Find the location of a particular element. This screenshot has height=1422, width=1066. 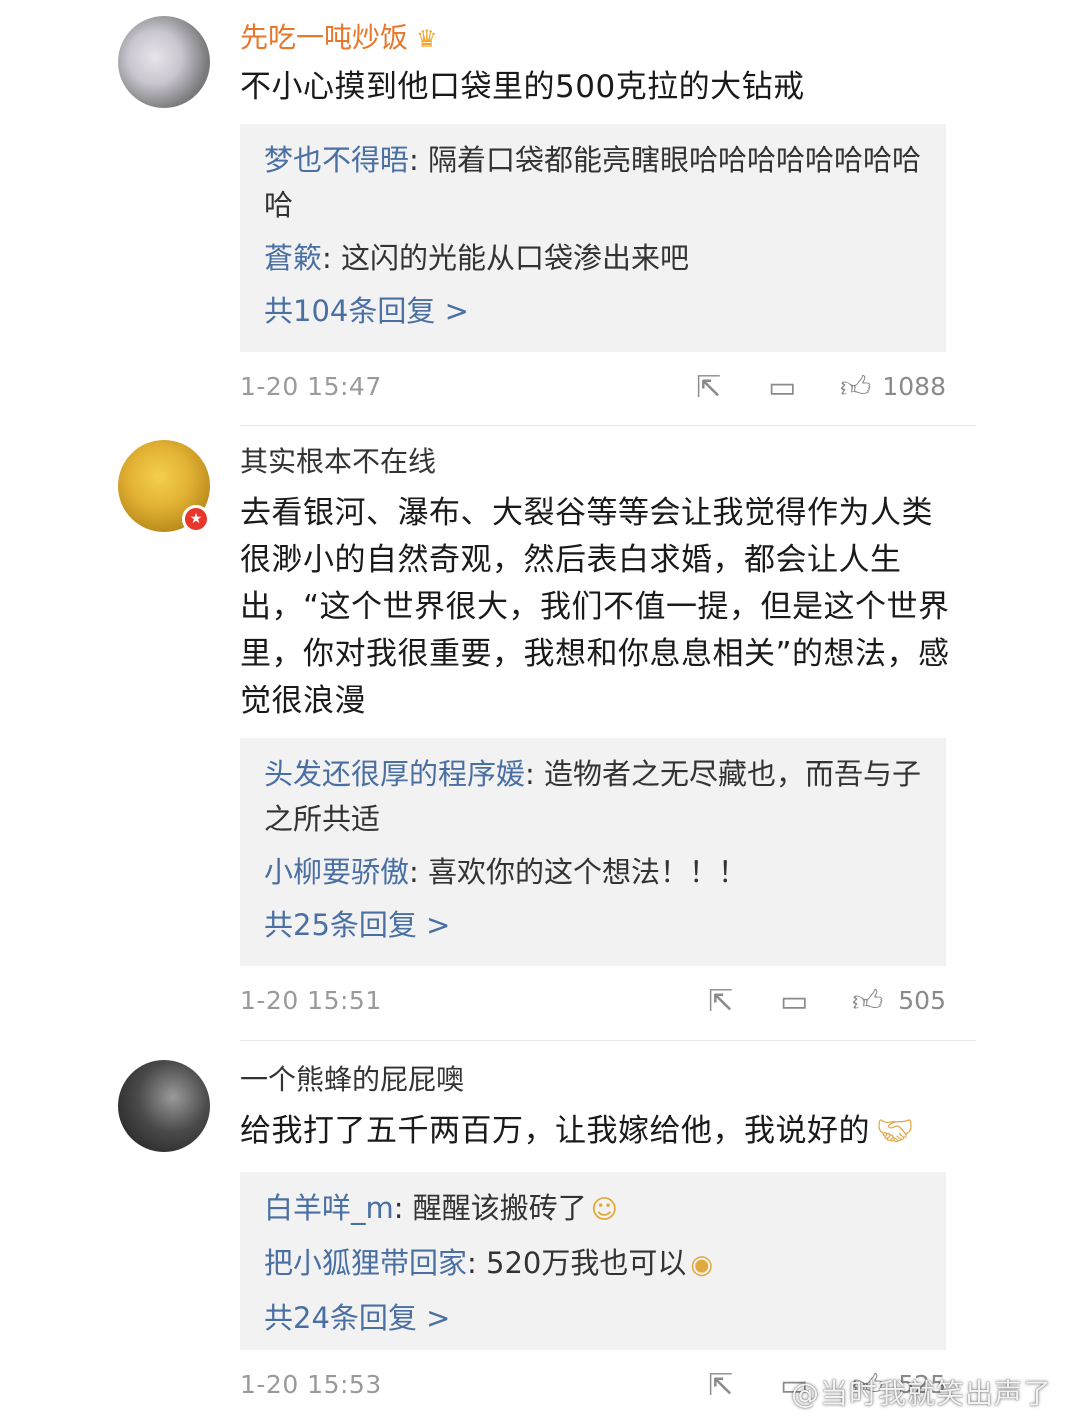

reply-item: 蒼簌: 这闪的光能从口袋渗出来吧 is located at coordinates (593, 258).